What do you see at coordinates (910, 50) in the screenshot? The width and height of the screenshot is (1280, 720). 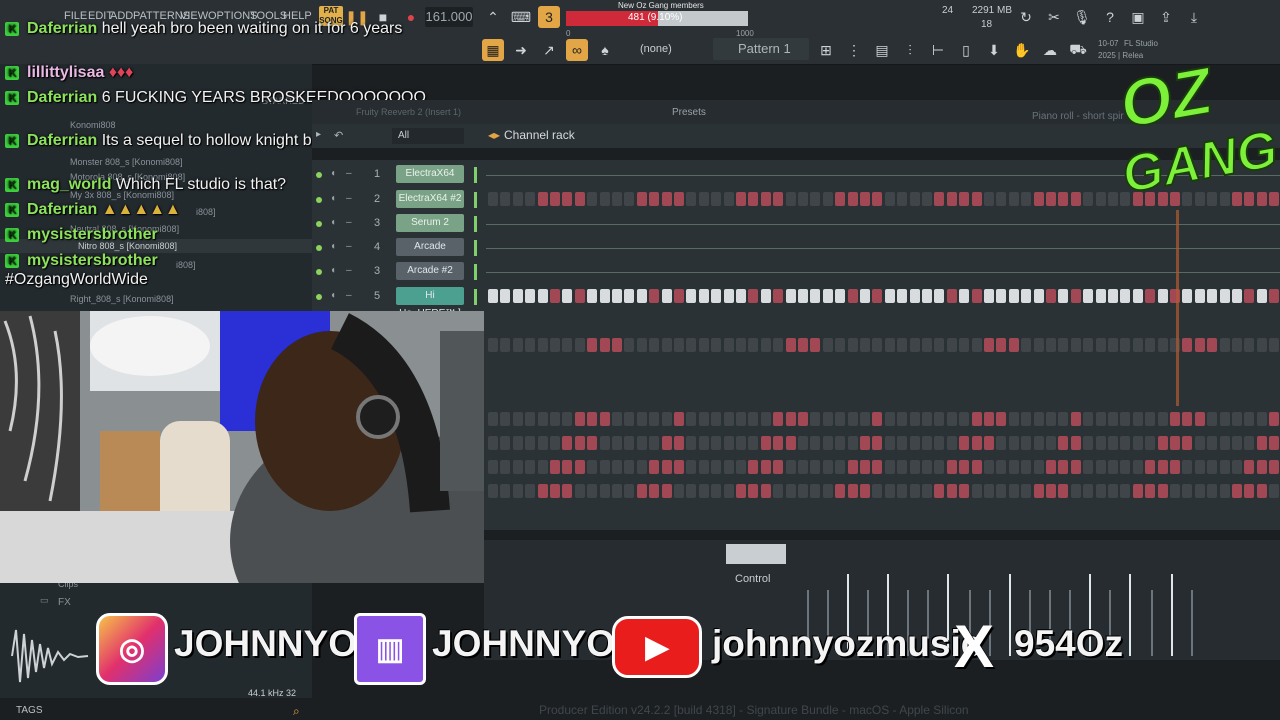 I see `faders-icon: ⫶` at bounding box center [910, 50].